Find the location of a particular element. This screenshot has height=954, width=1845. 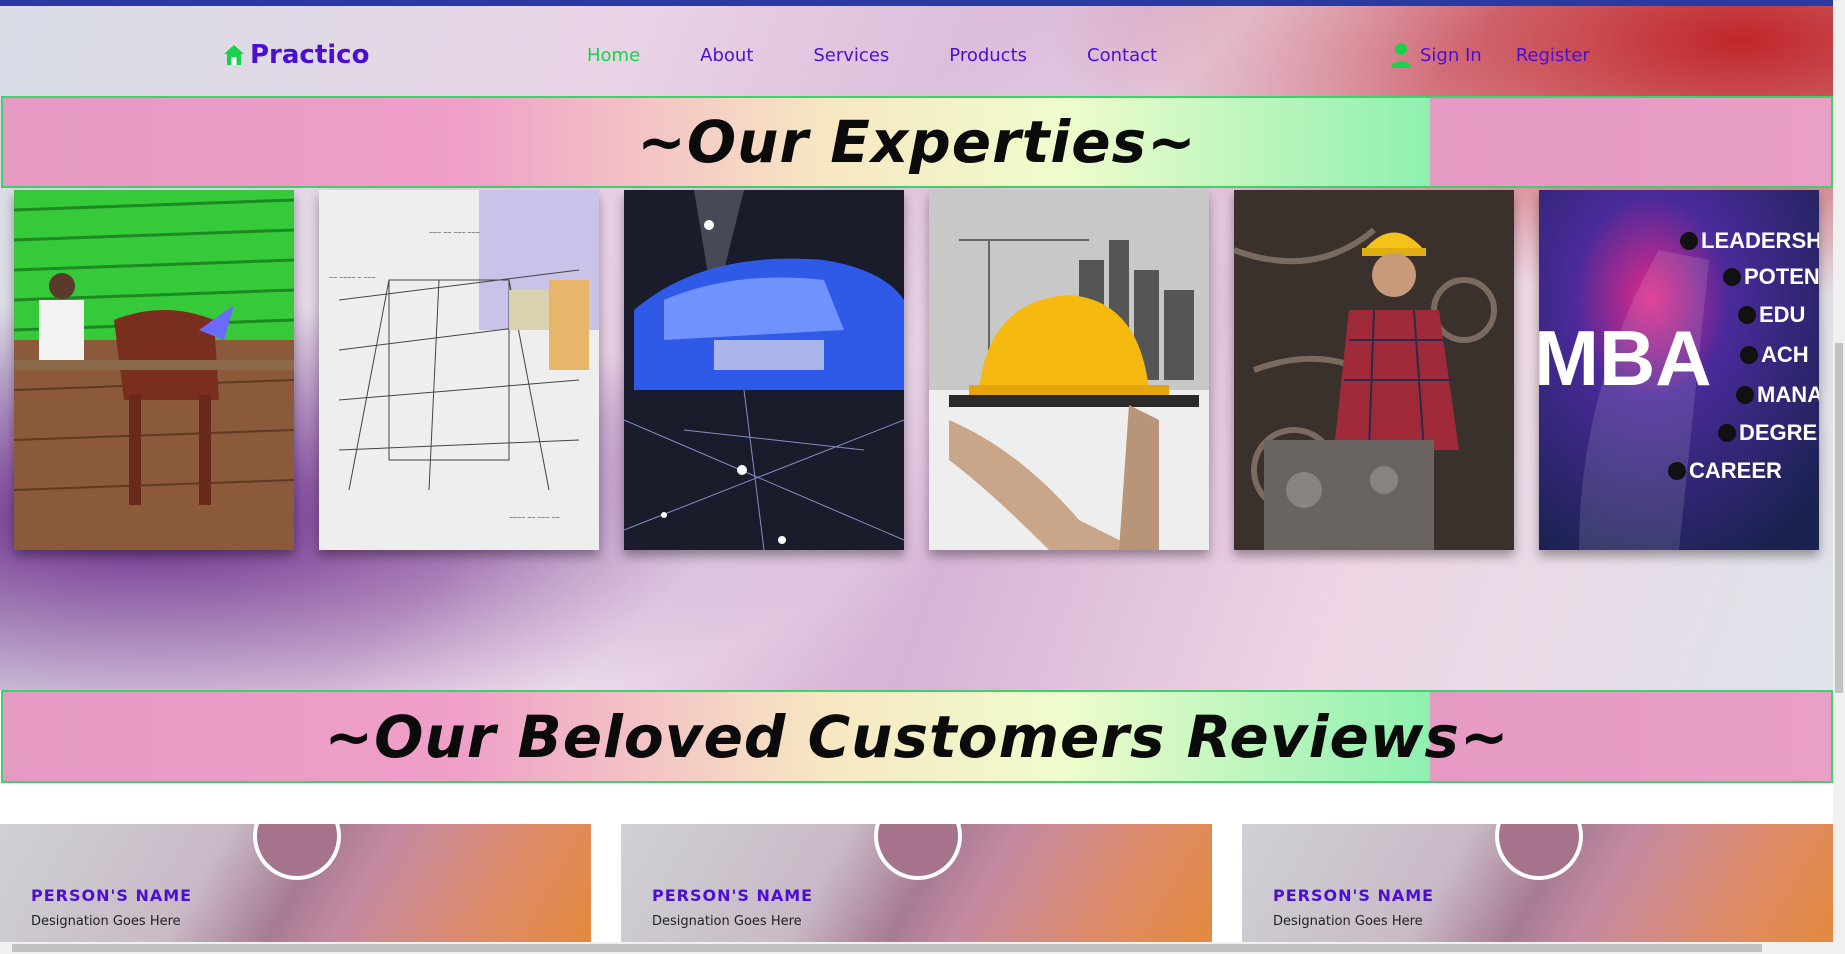

reviews-banner: ~Our Beloved Customers Reviews~ is located at coordinates (917, 736).